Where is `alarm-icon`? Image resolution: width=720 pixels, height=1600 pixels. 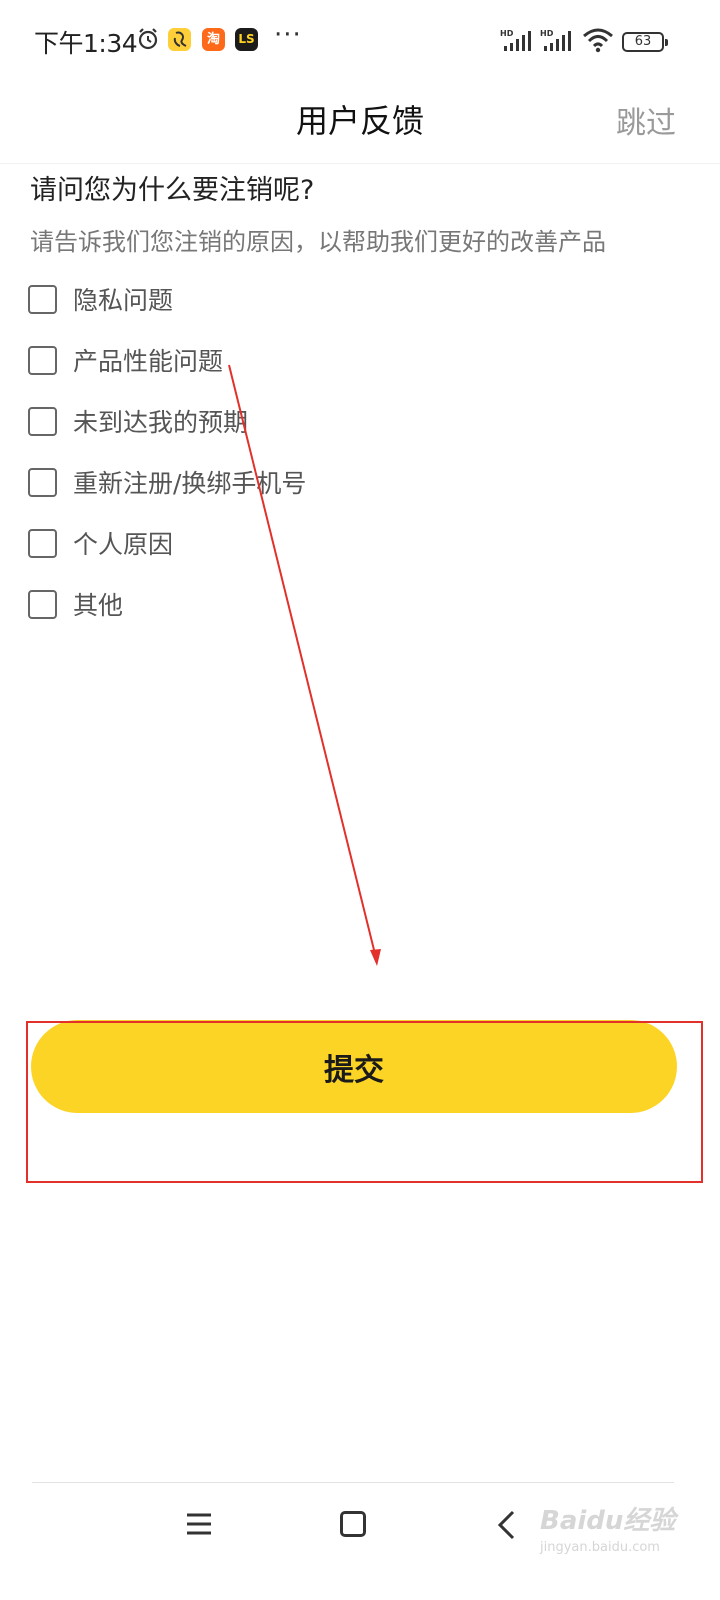
alarm-icon is located at coordinates (148, 39).